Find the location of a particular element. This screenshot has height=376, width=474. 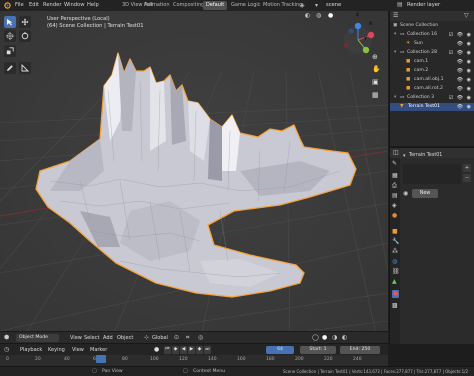

menu-render: Render is located at coordinates (52, 5).